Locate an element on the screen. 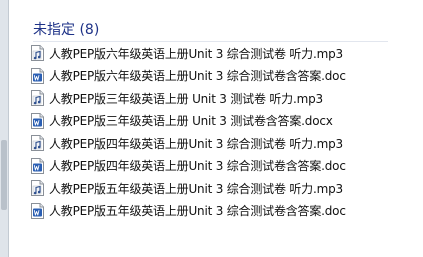  file-item: 人教PEP版四年级英语上册Unit 3 综合测试卷含答案.doc is located at coordinates (224, 166).